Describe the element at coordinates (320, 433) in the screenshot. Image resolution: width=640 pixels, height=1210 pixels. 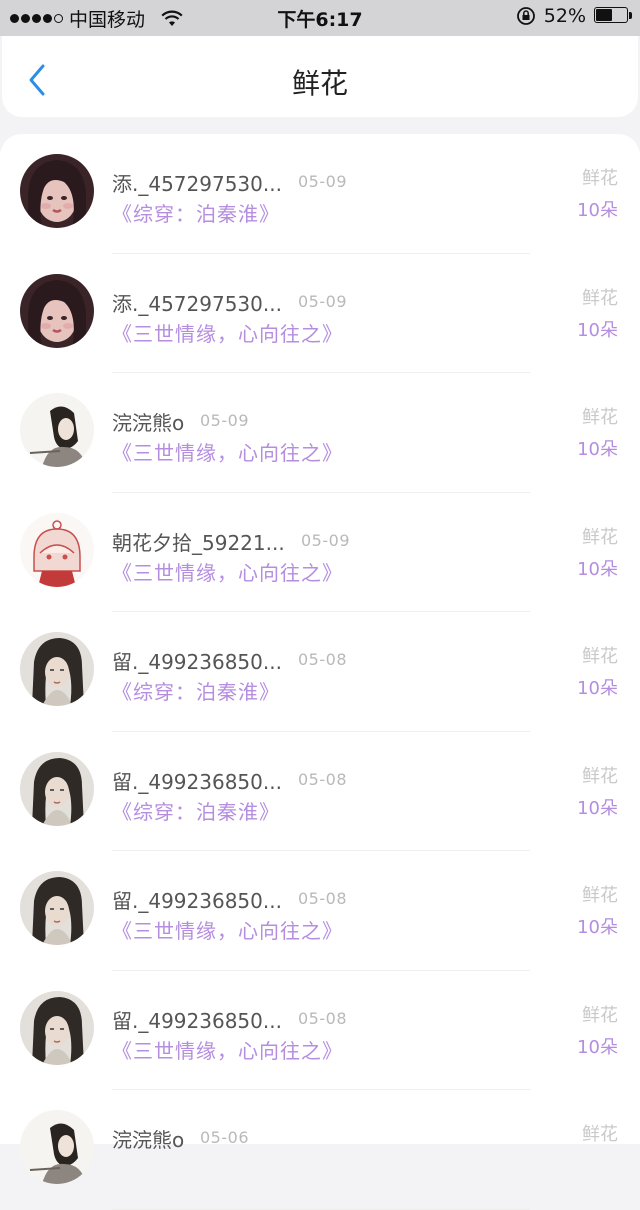
I see `list-item: 浣浣熊o 05-09 《三世情缘，心向往之》 鲜花 10朵` at that location.